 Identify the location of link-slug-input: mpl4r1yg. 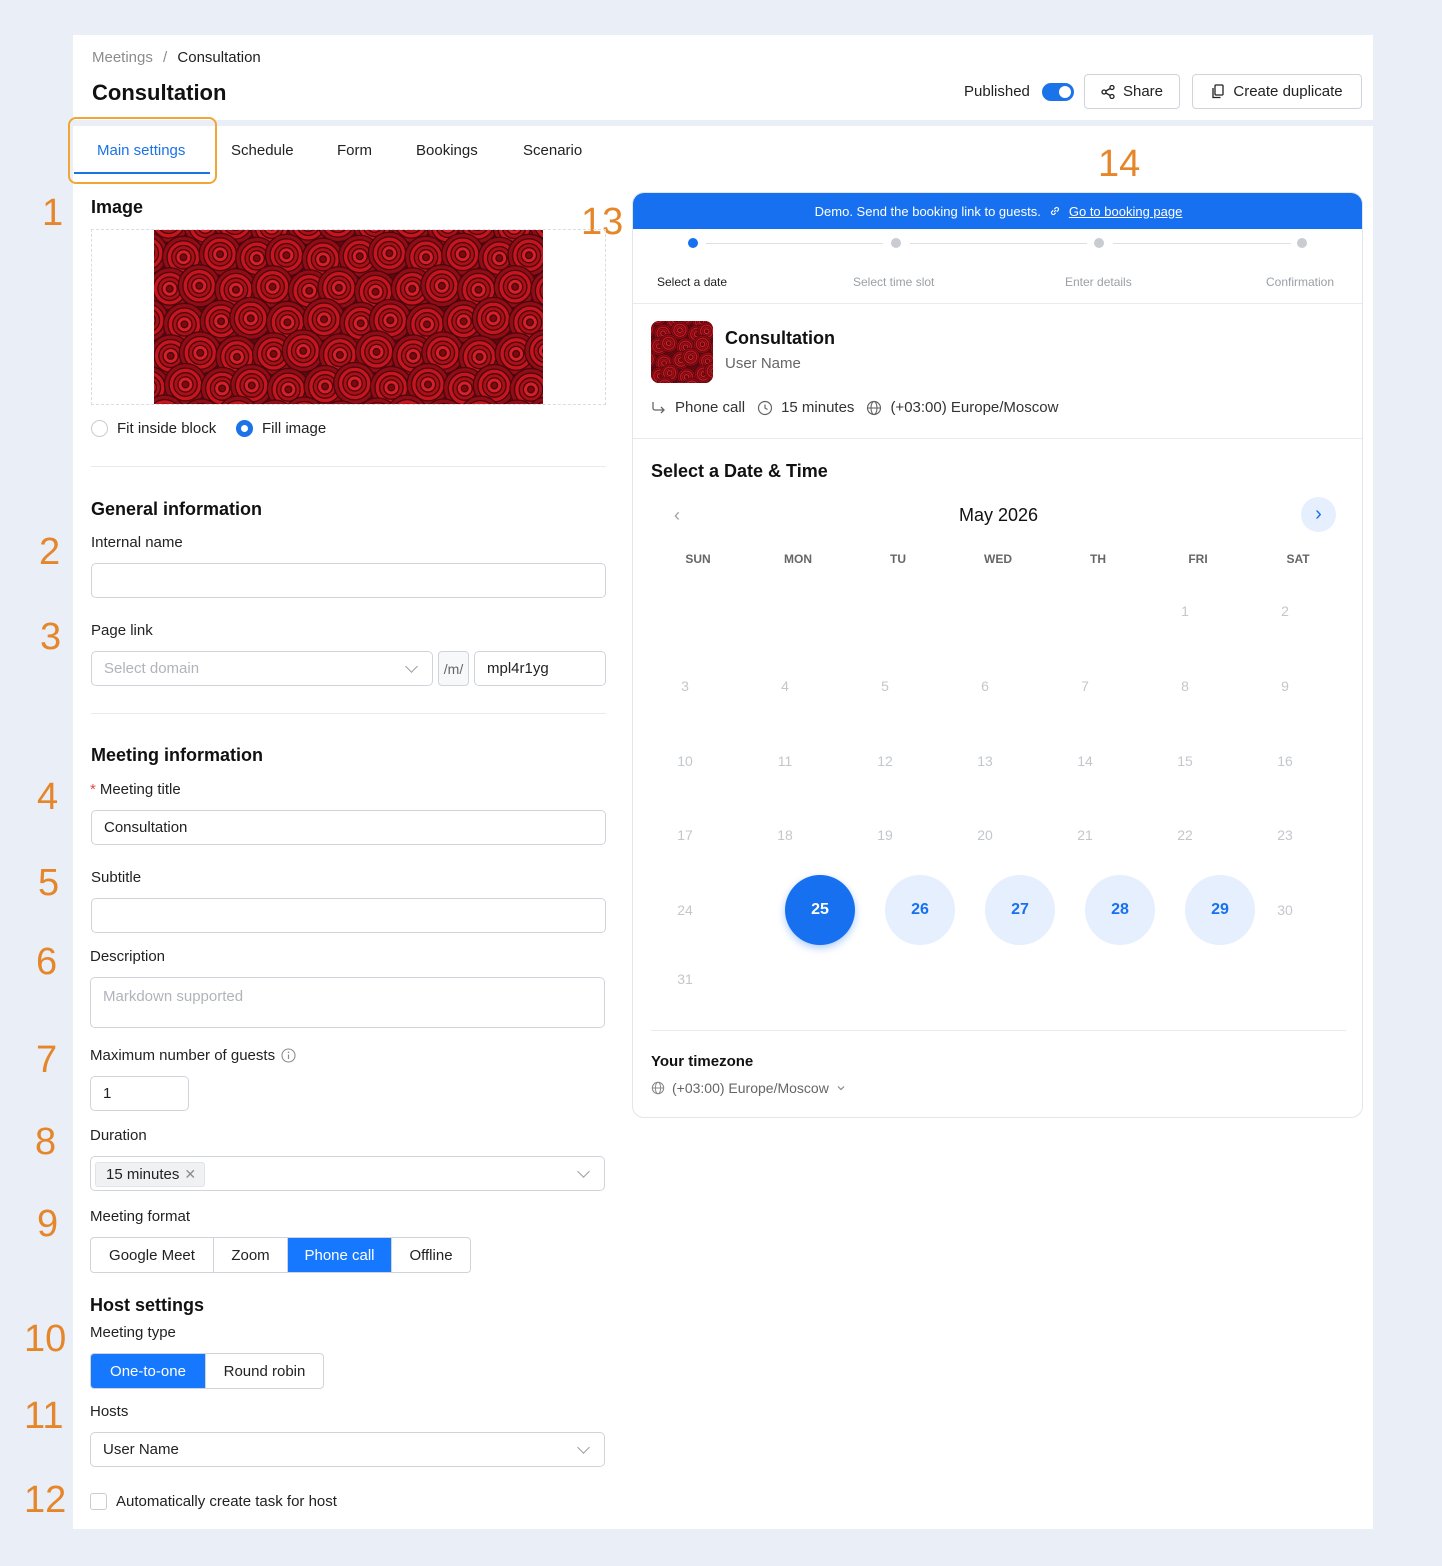
(540, 668).